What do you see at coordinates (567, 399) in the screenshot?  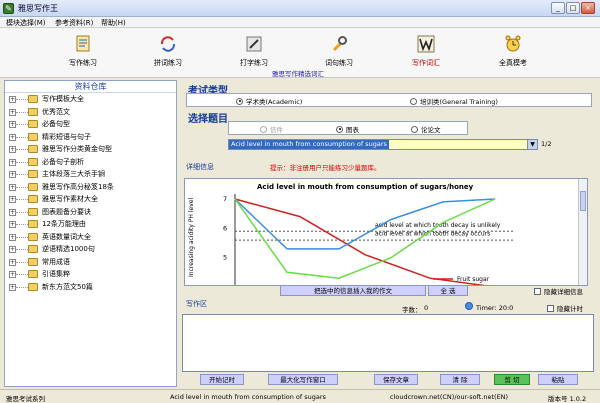 I see `status-version: 版本号 1.0.2` at bounding box center [567, 399].